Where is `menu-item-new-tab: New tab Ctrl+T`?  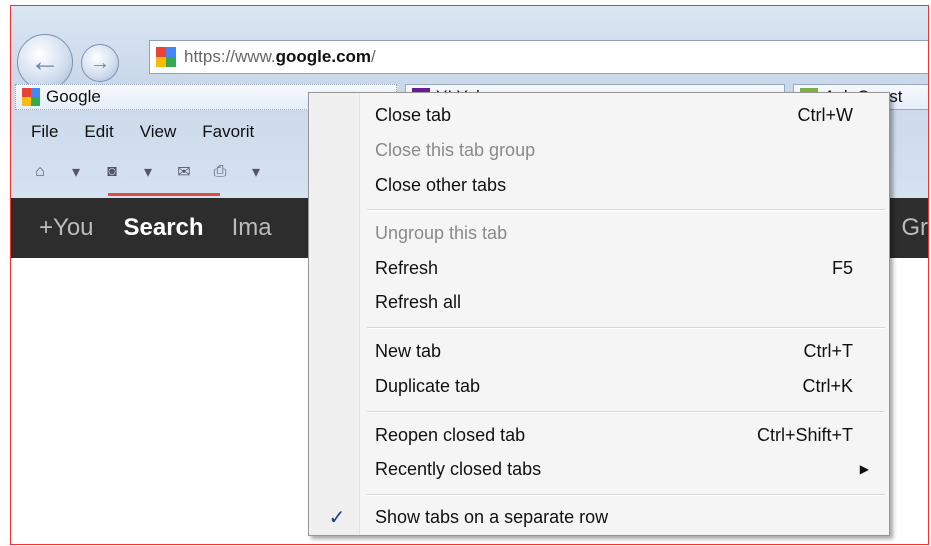 menu-item-new-tab: New tab Ctrl+T is located at coordinates (599, 351).